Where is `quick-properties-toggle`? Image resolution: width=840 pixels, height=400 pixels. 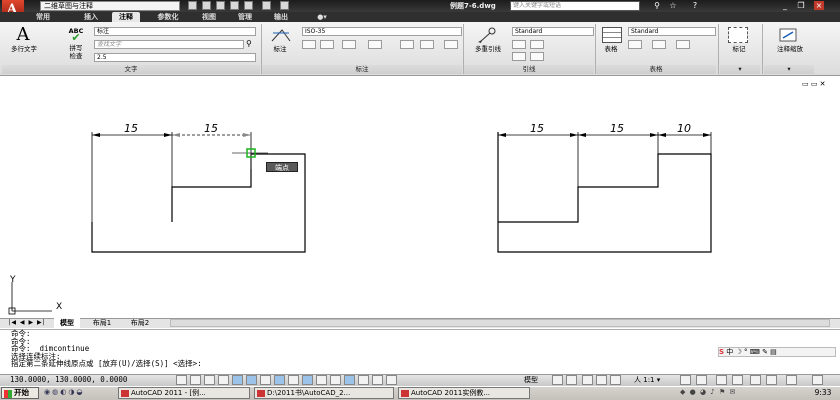
quick-properties-toggle is located at coordinates (377, 380).